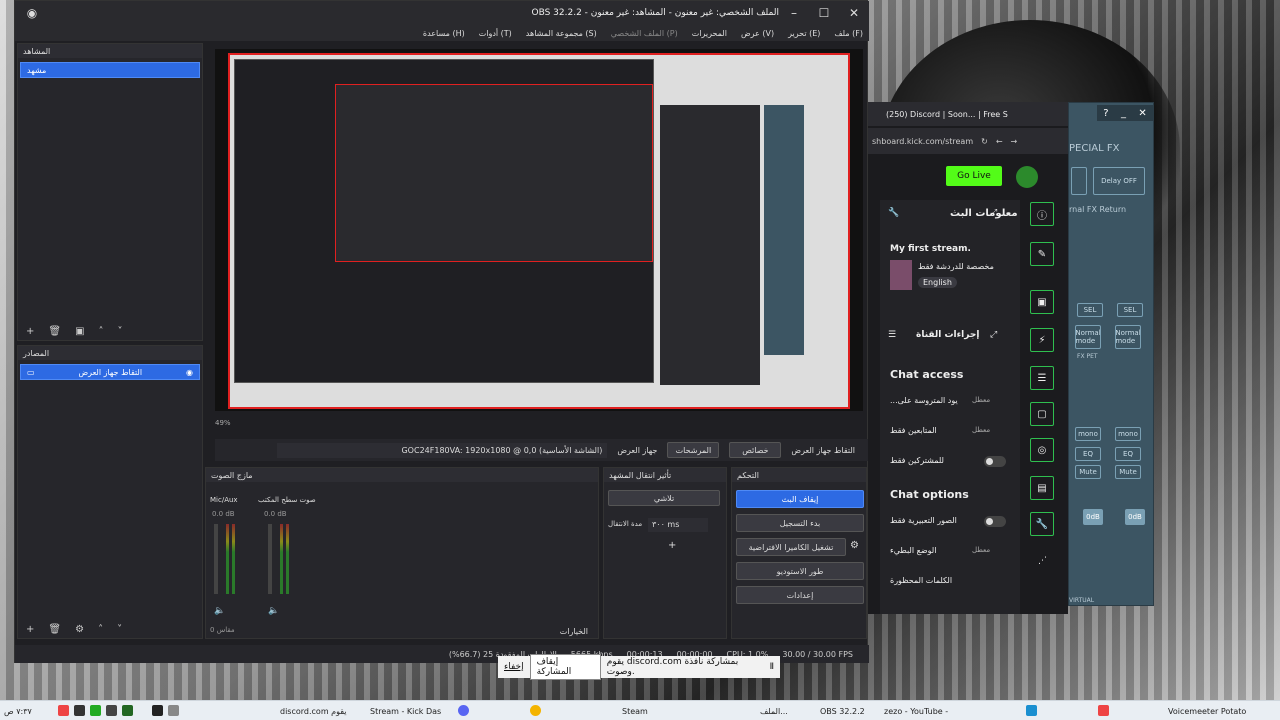 This screenshot has width=1280, height=720. What do you see at coordinates (1088, 337) in the screenshot?
I see `normal-mode-button-1: Normal mode` at bounding box center [1088, 337].